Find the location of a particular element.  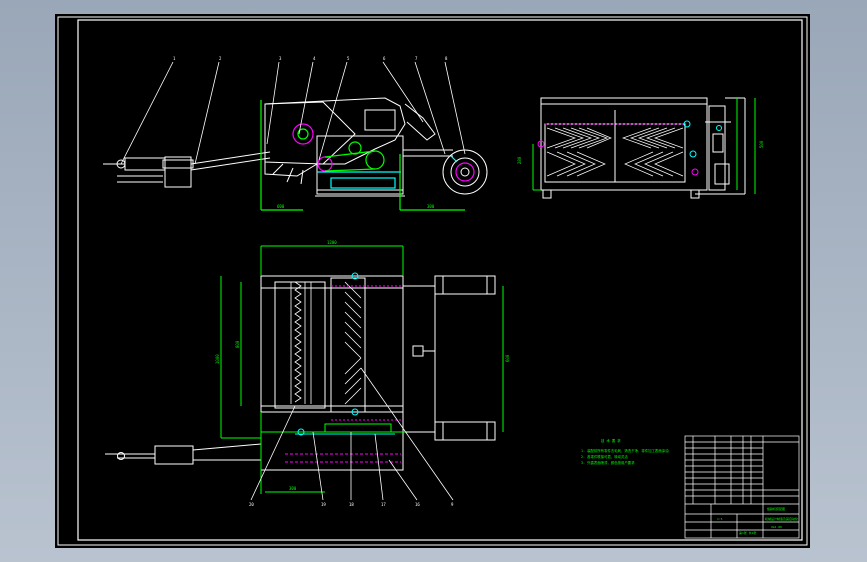

balloon-6: 6 is located at coordinates (384, 58).